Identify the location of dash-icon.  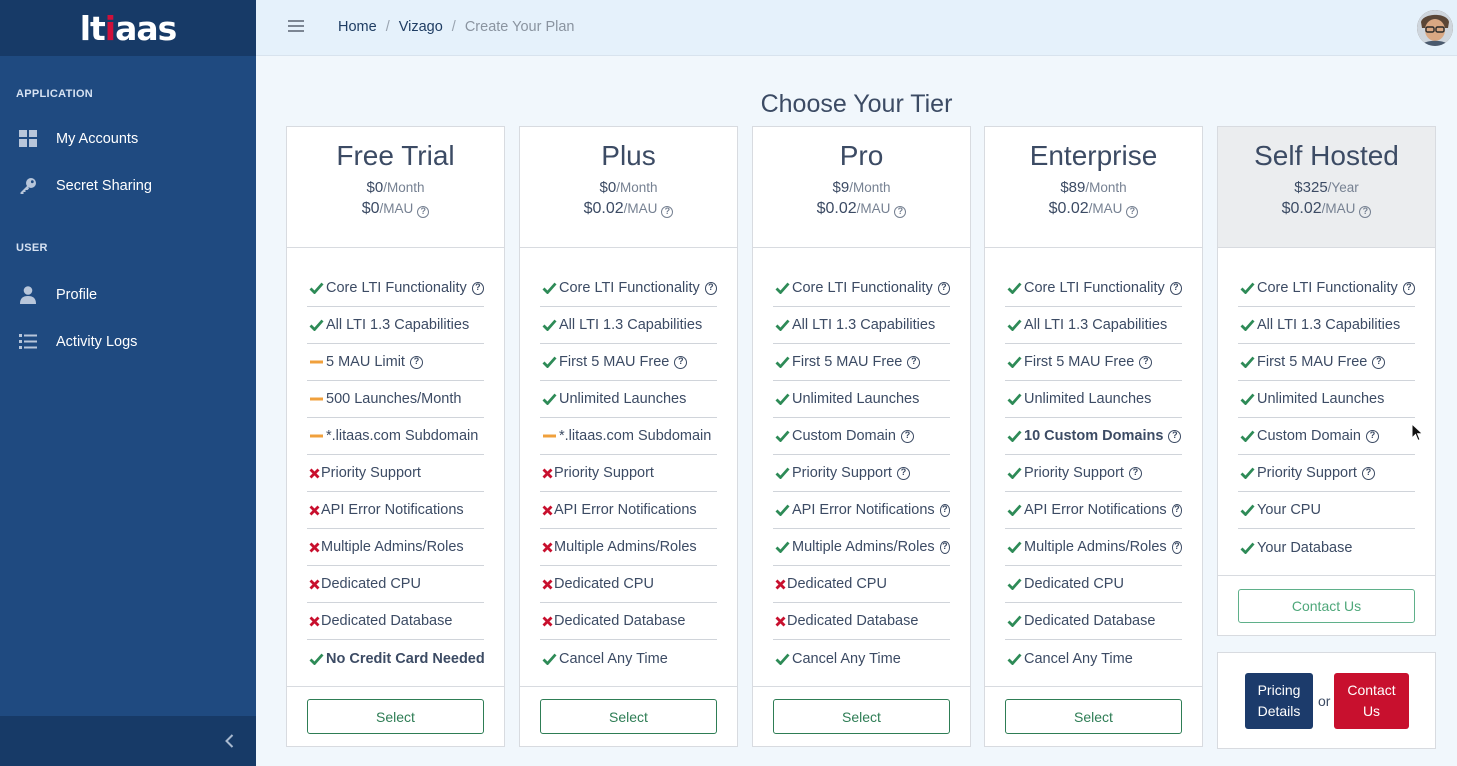
(549, 436).